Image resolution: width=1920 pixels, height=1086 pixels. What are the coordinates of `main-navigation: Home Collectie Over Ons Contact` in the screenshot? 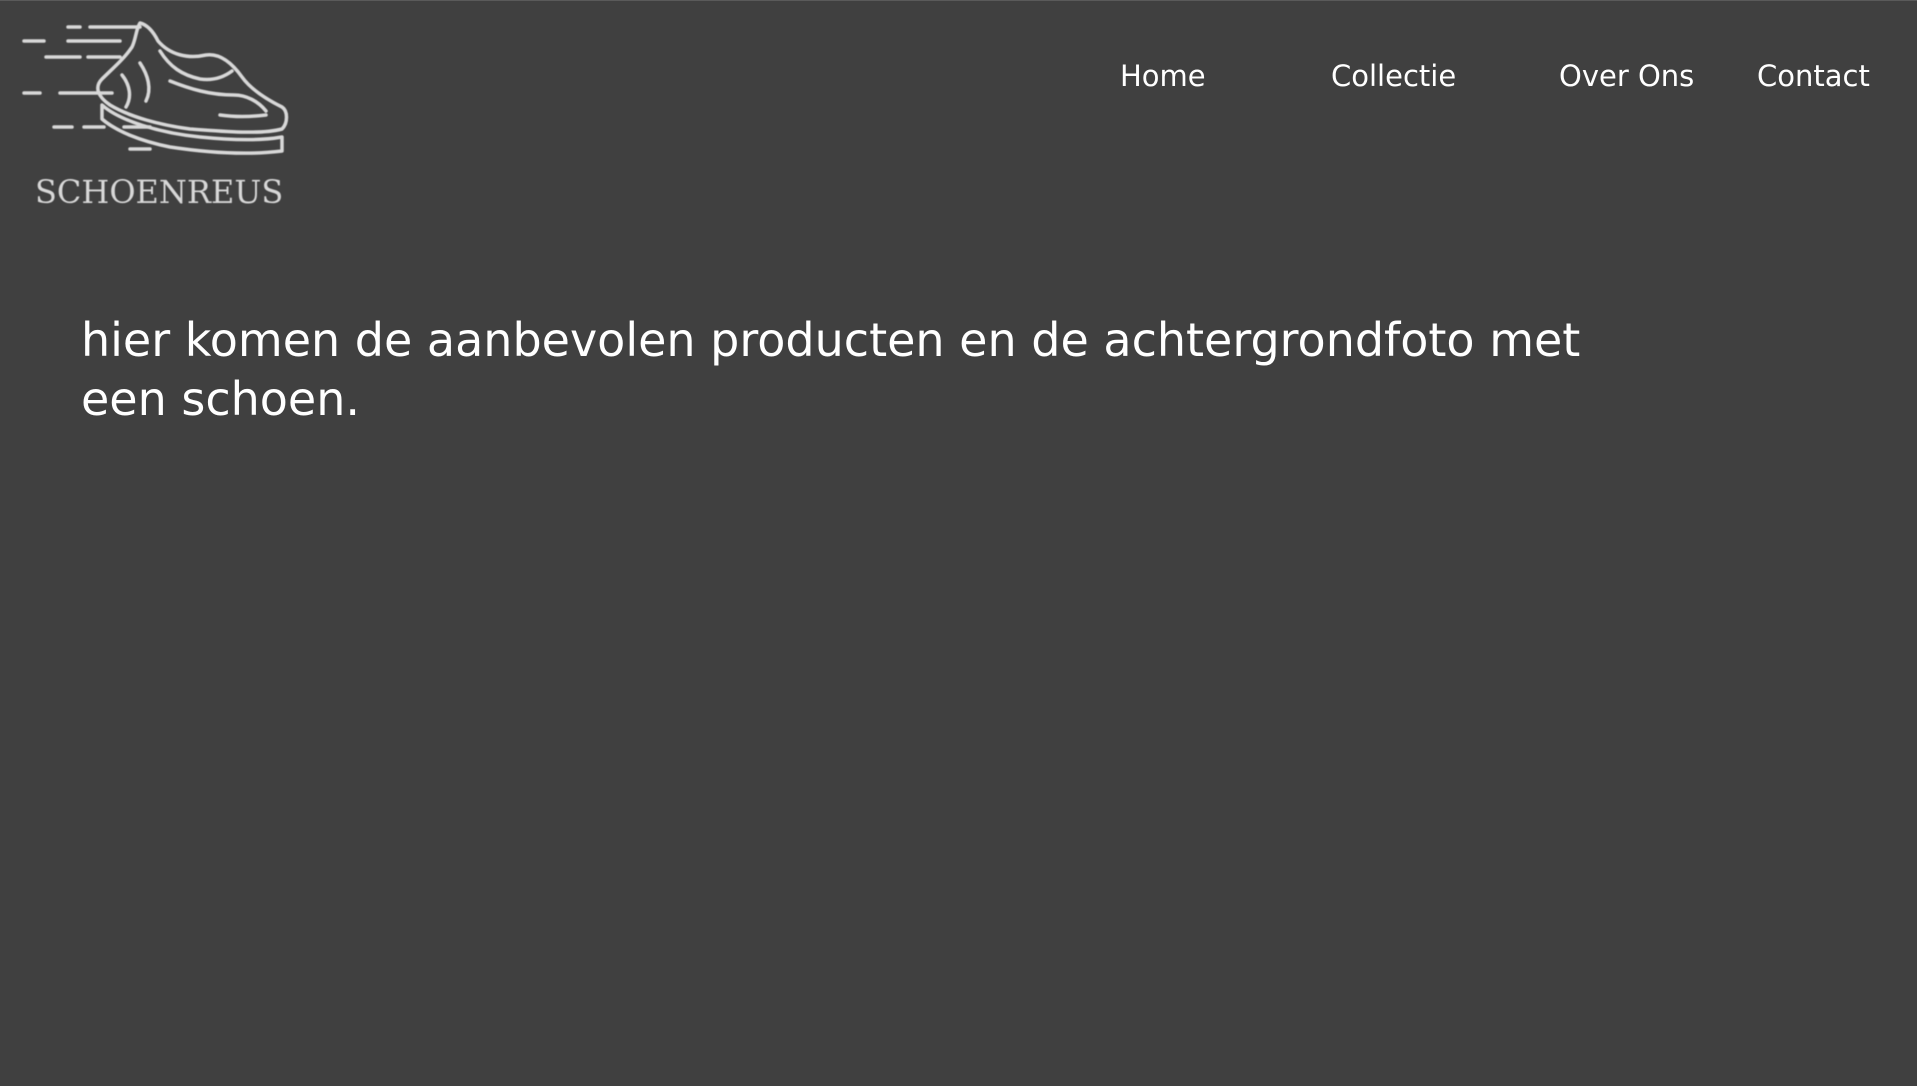 It's located at (958, 79).